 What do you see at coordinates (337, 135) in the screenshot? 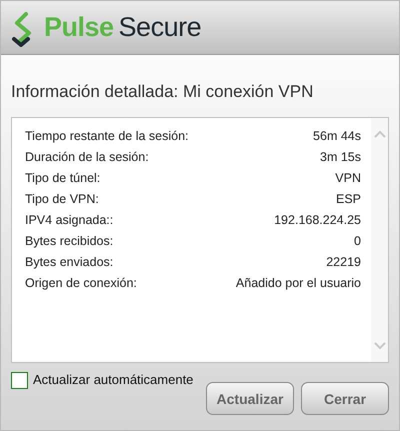
I see `detail-value: 56m 44s` at bounding box center [337, 135].